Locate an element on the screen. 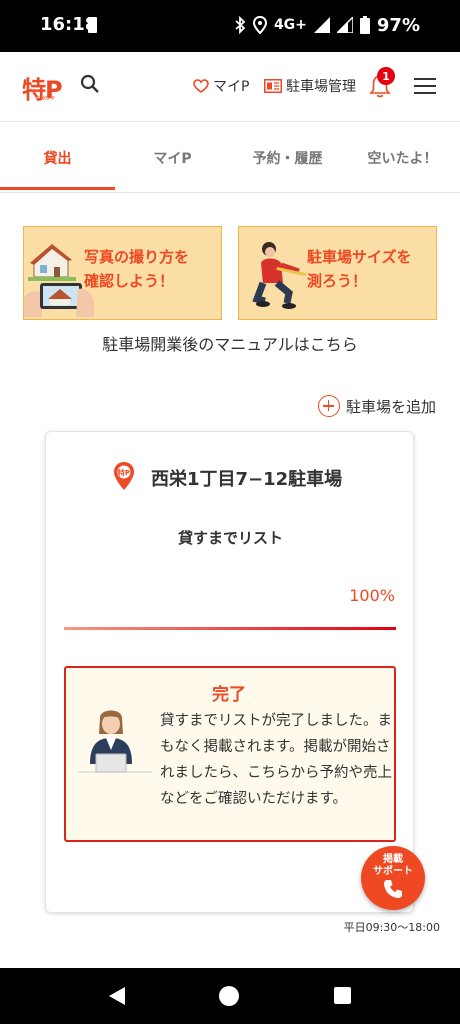  bluetooth-icon is located at coordinates (240, 25).